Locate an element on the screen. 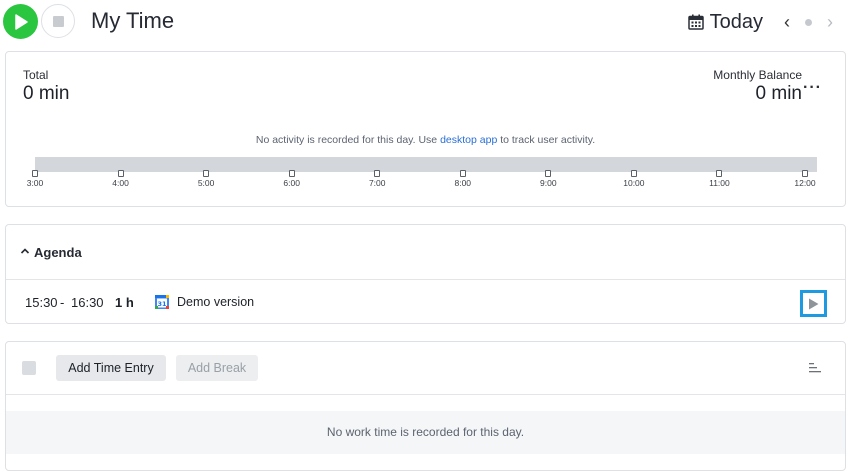 The width and height of the screenshot is (850, 474). entries-toolbar: Add Time Entry Add Break is located at coordinates (425, 368).